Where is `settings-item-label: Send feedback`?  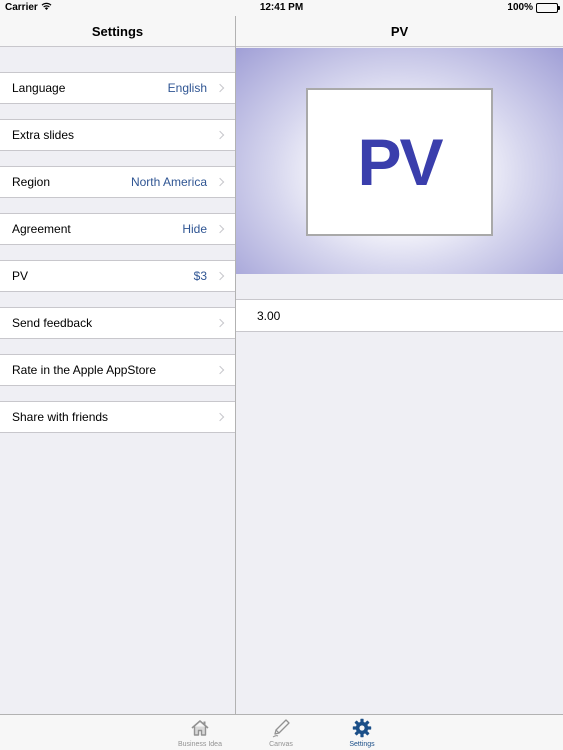 settings-item-label: Send feedback is located at coordinates (52, 323).